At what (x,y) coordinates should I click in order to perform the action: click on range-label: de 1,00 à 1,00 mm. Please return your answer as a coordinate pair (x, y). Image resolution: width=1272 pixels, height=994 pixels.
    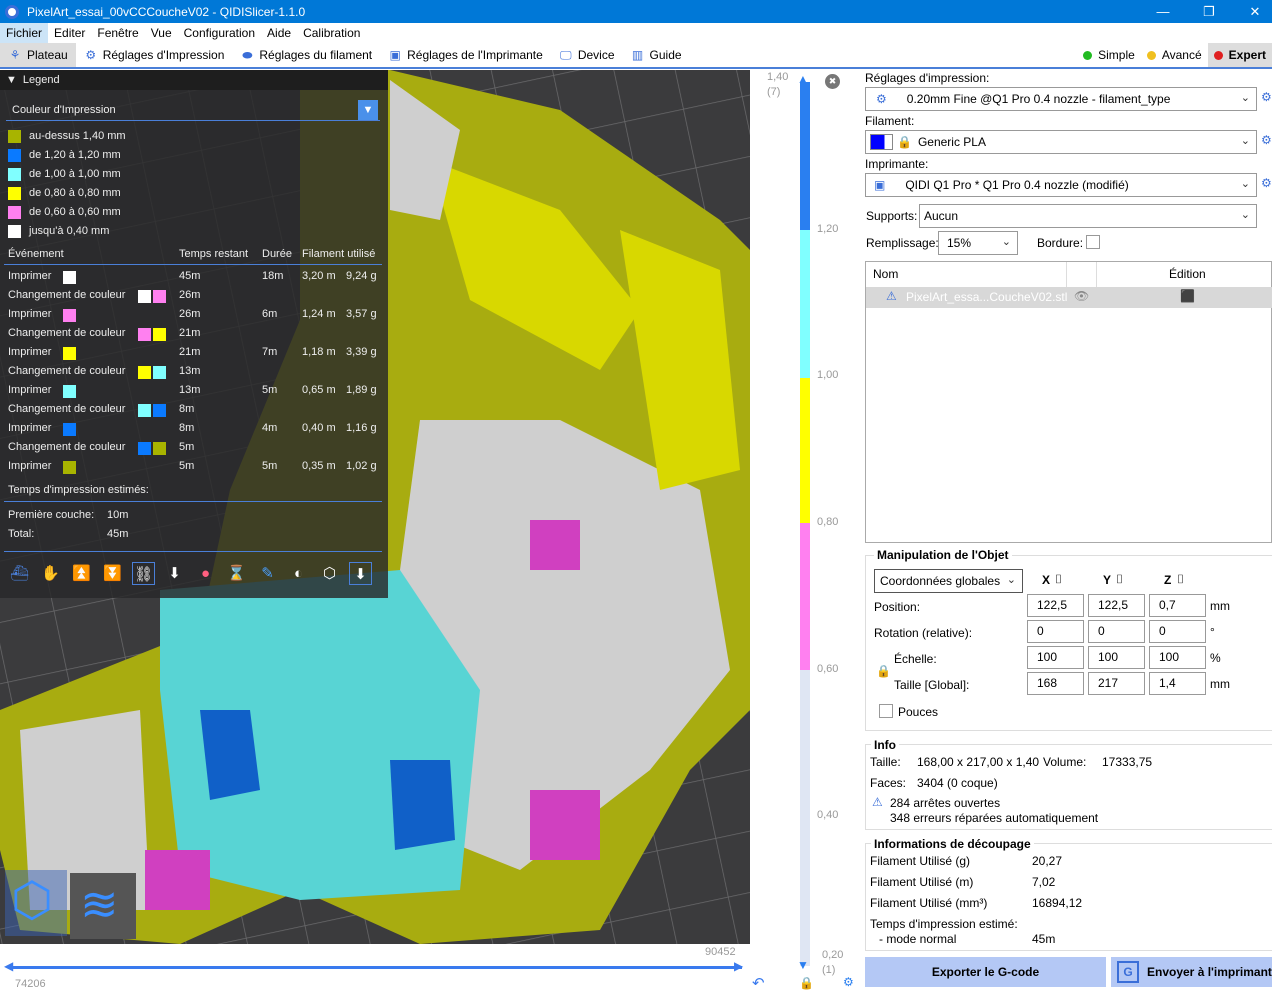
    Looking at the image, I should click on (75, 174).